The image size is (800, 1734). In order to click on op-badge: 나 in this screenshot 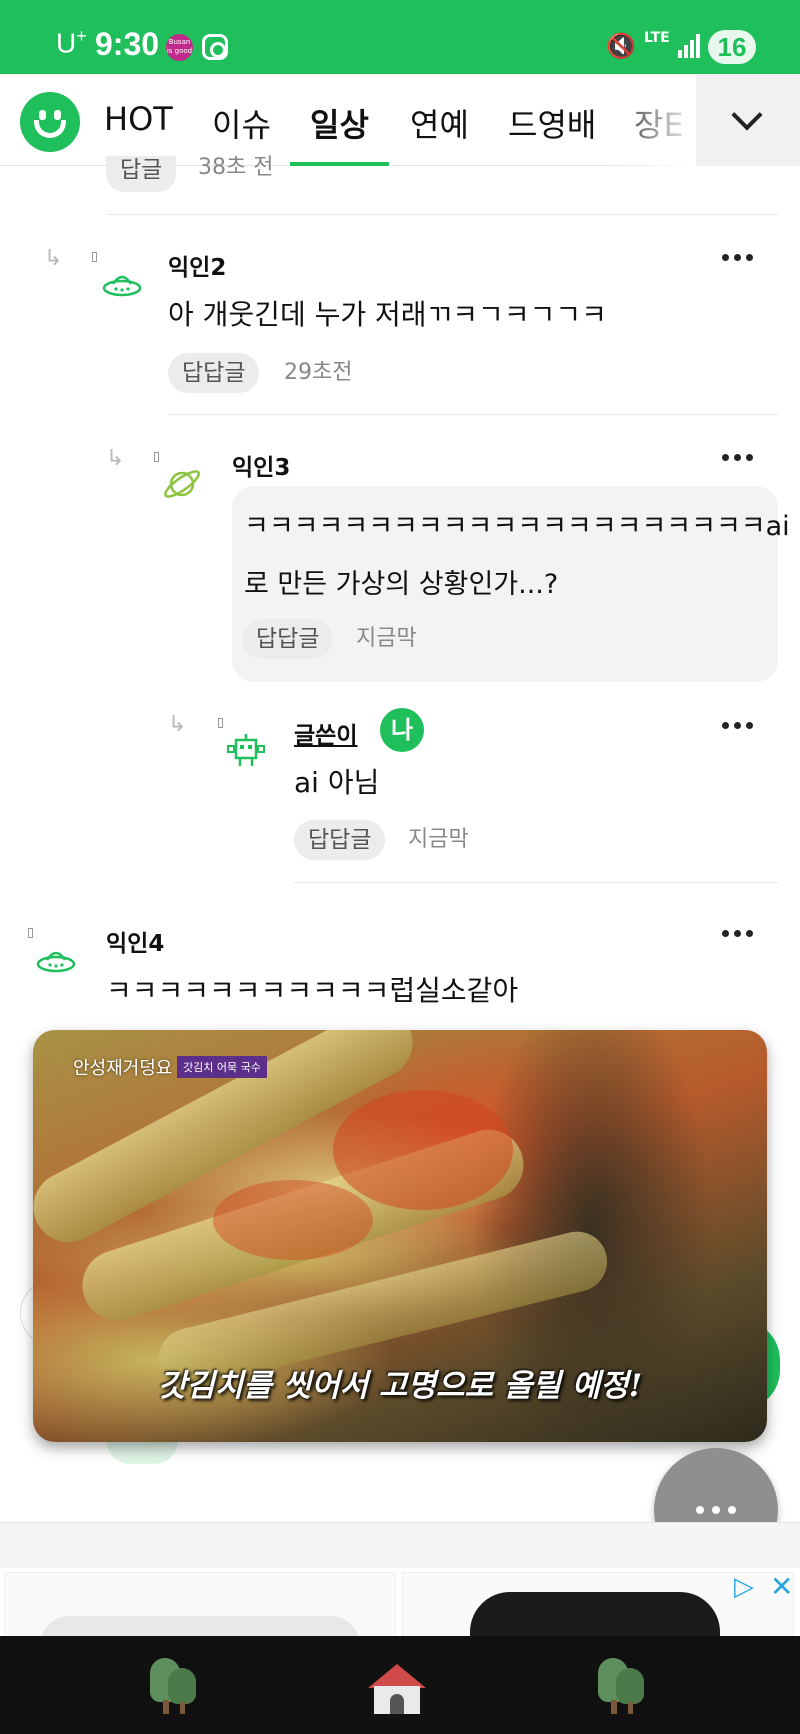, I will do `click(402, 730)`.